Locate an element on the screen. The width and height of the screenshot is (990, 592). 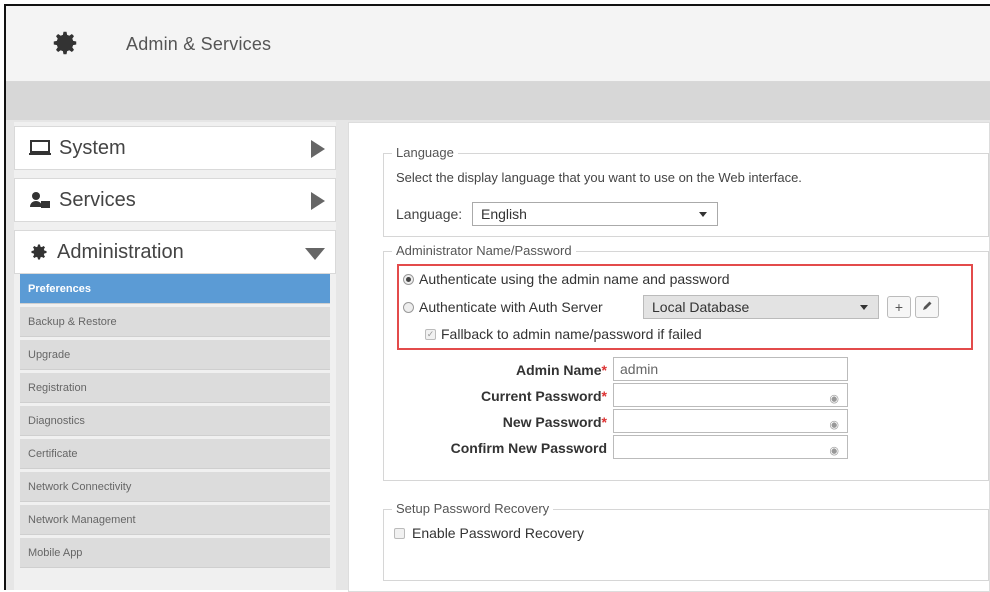
sidebar-item-preferences: Preferences is located at coordinates (175, 289).